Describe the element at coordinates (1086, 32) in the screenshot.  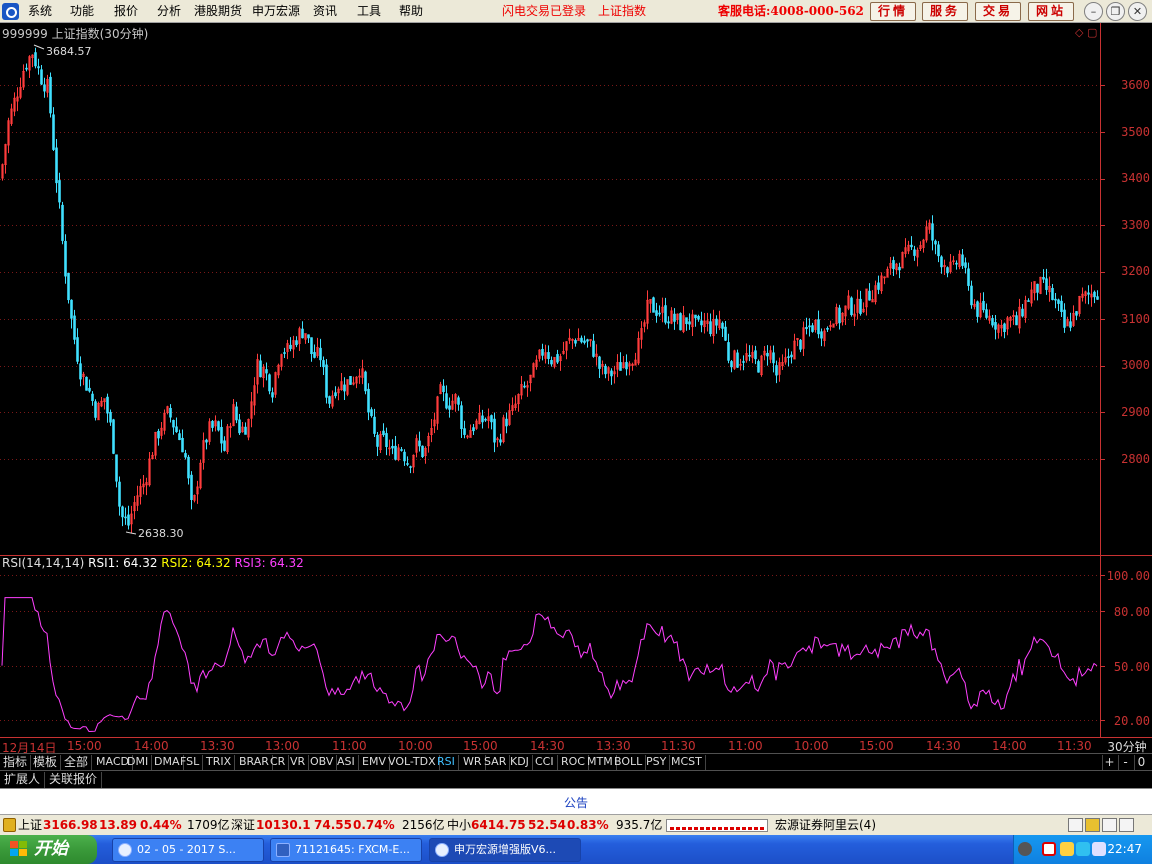
I see `chart-corner-icons: ◇ ▢` at that location.